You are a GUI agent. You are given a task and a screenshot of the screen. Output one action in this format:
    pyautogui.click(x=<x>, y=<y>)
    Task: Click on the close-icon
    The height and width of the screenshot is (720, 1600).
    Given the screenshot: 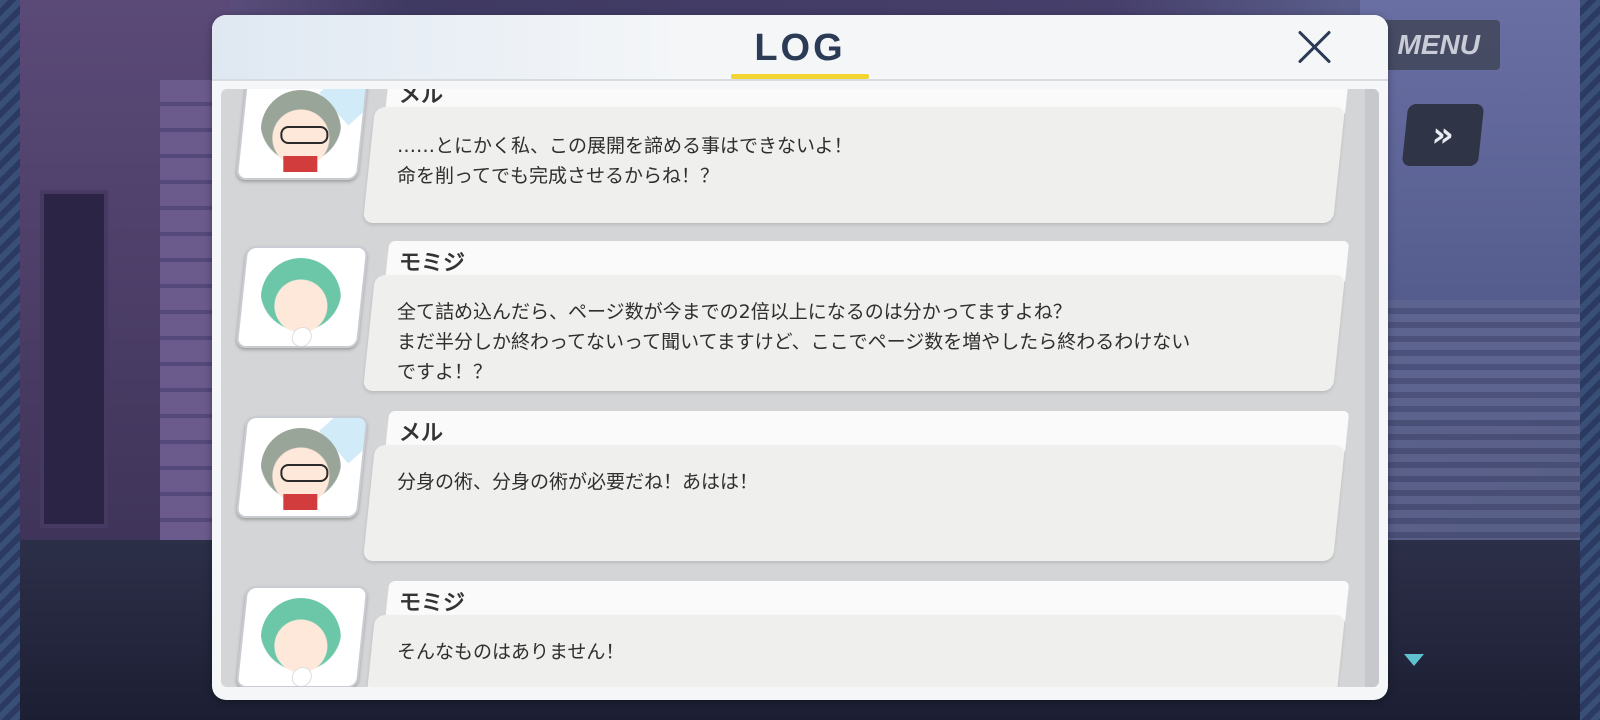 What is the action you would take?
    pyautogui.click(x=1314, y=47)
    